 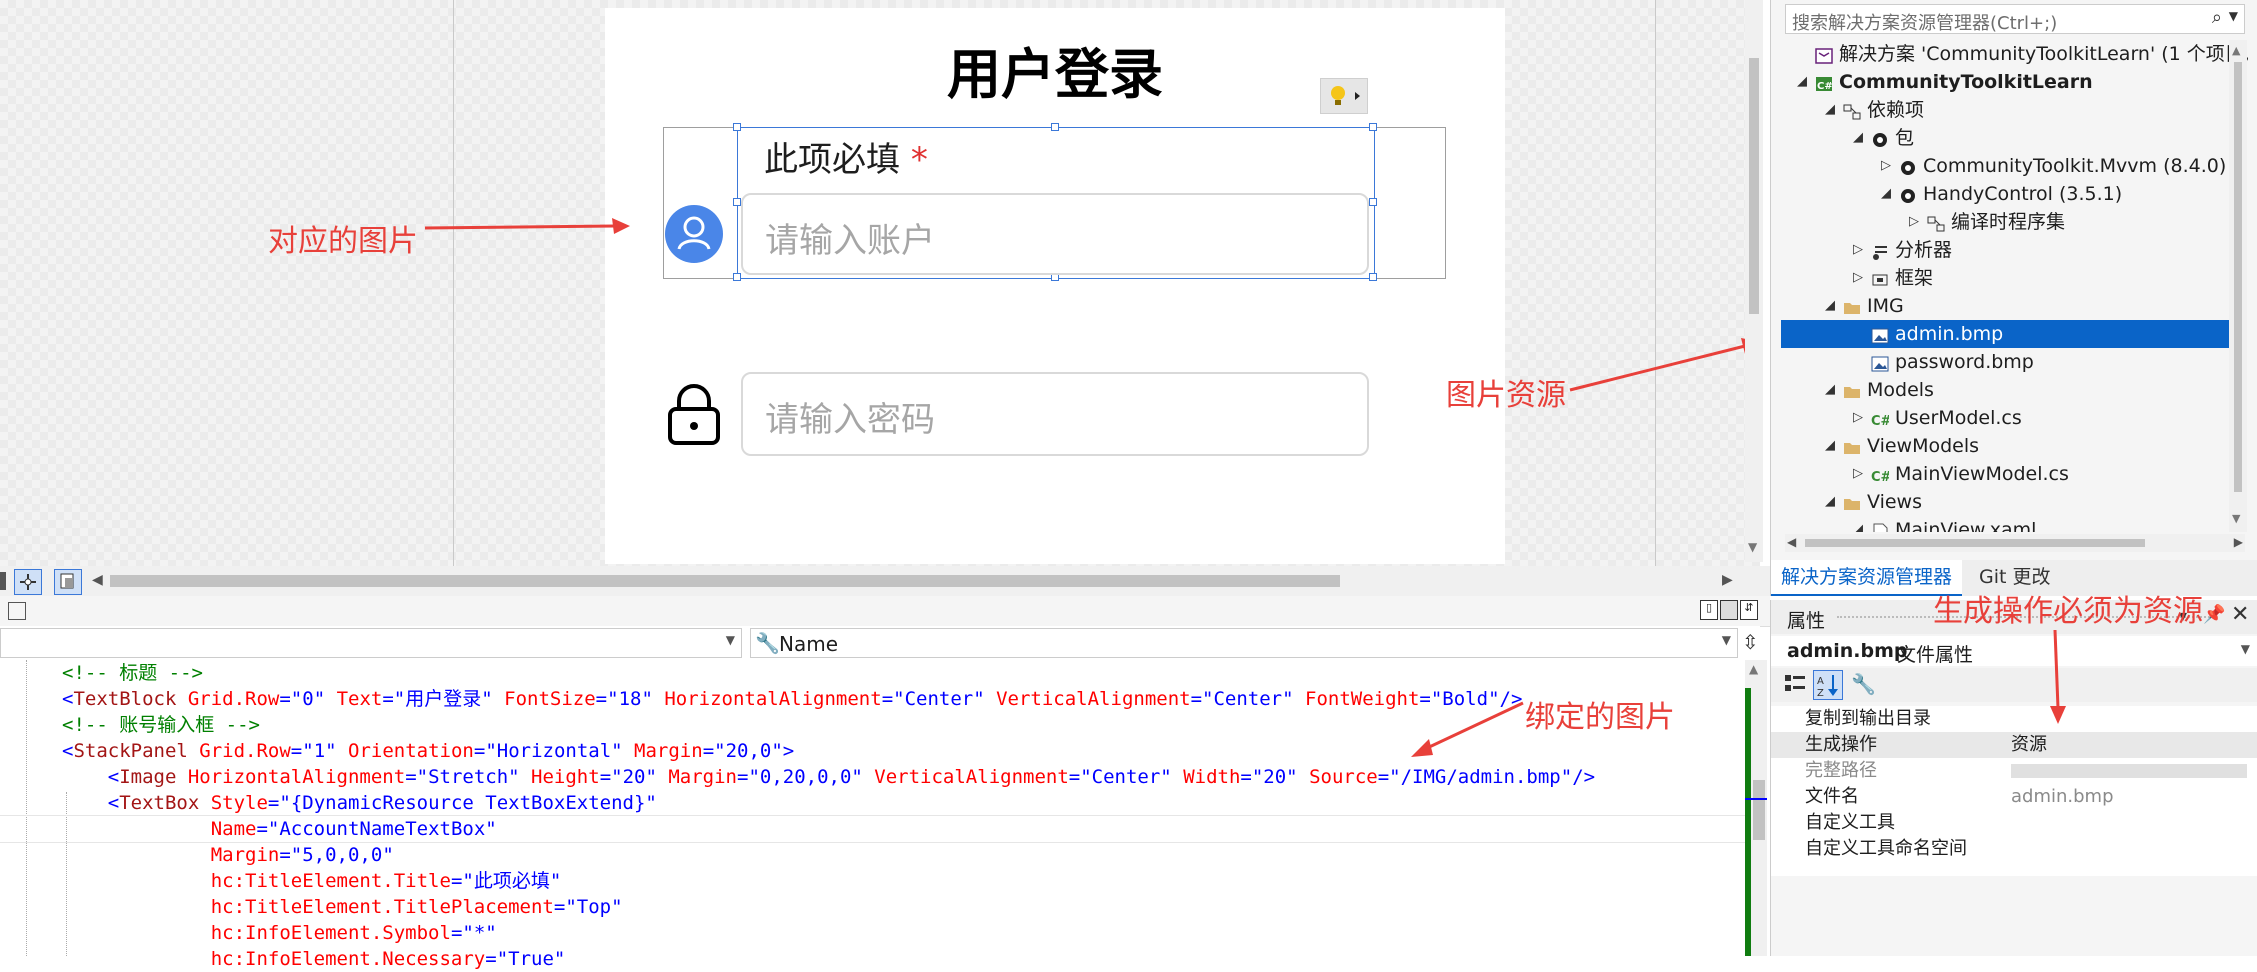 I want to click on lock-icon, so click(x=694, y=414).